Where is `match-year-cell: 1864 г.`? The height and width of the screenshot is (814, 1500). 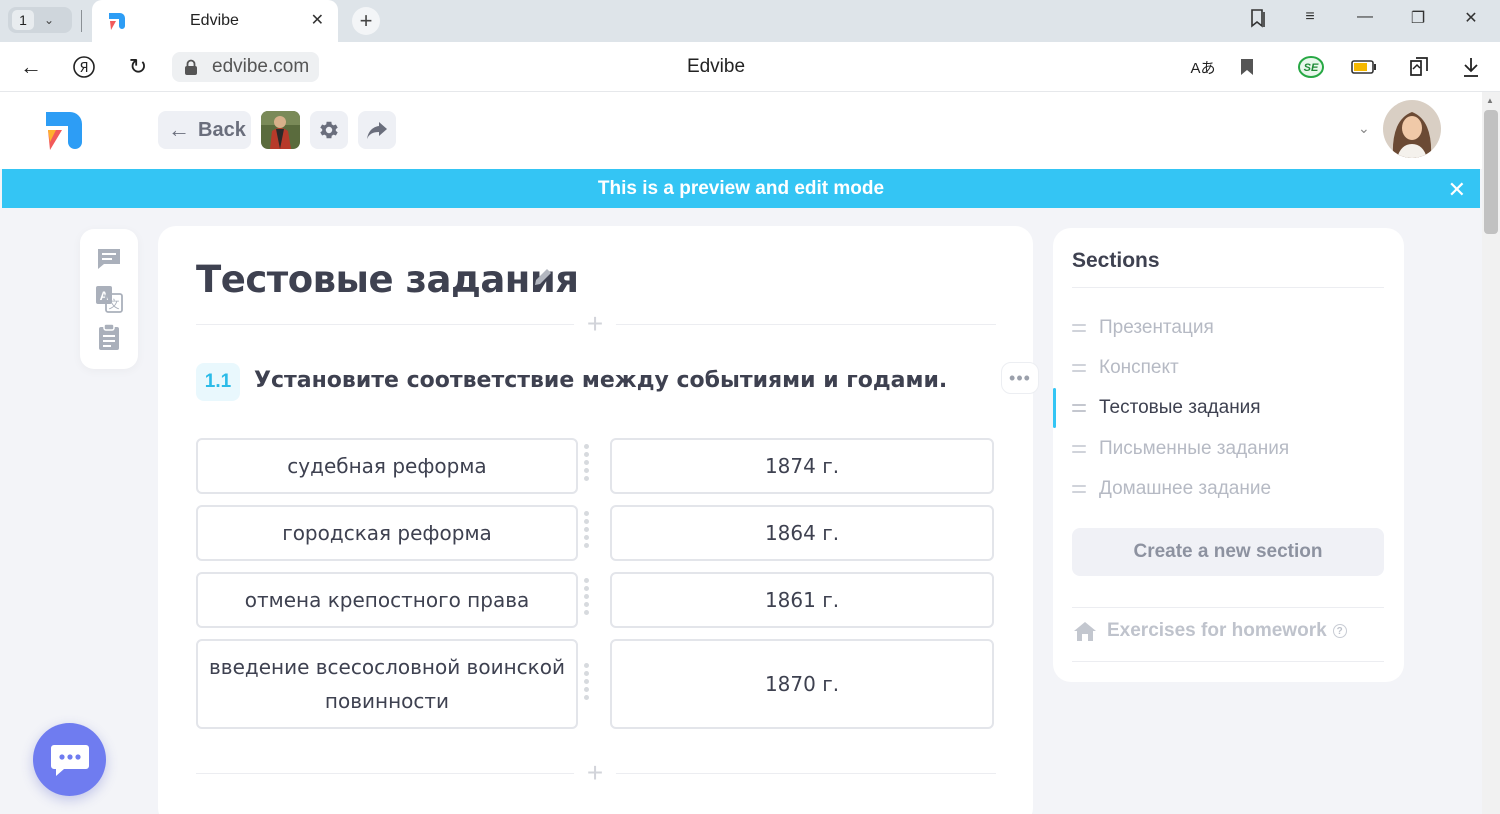 match-year-cell: 1864 г. is located at coordinates (802, 533).